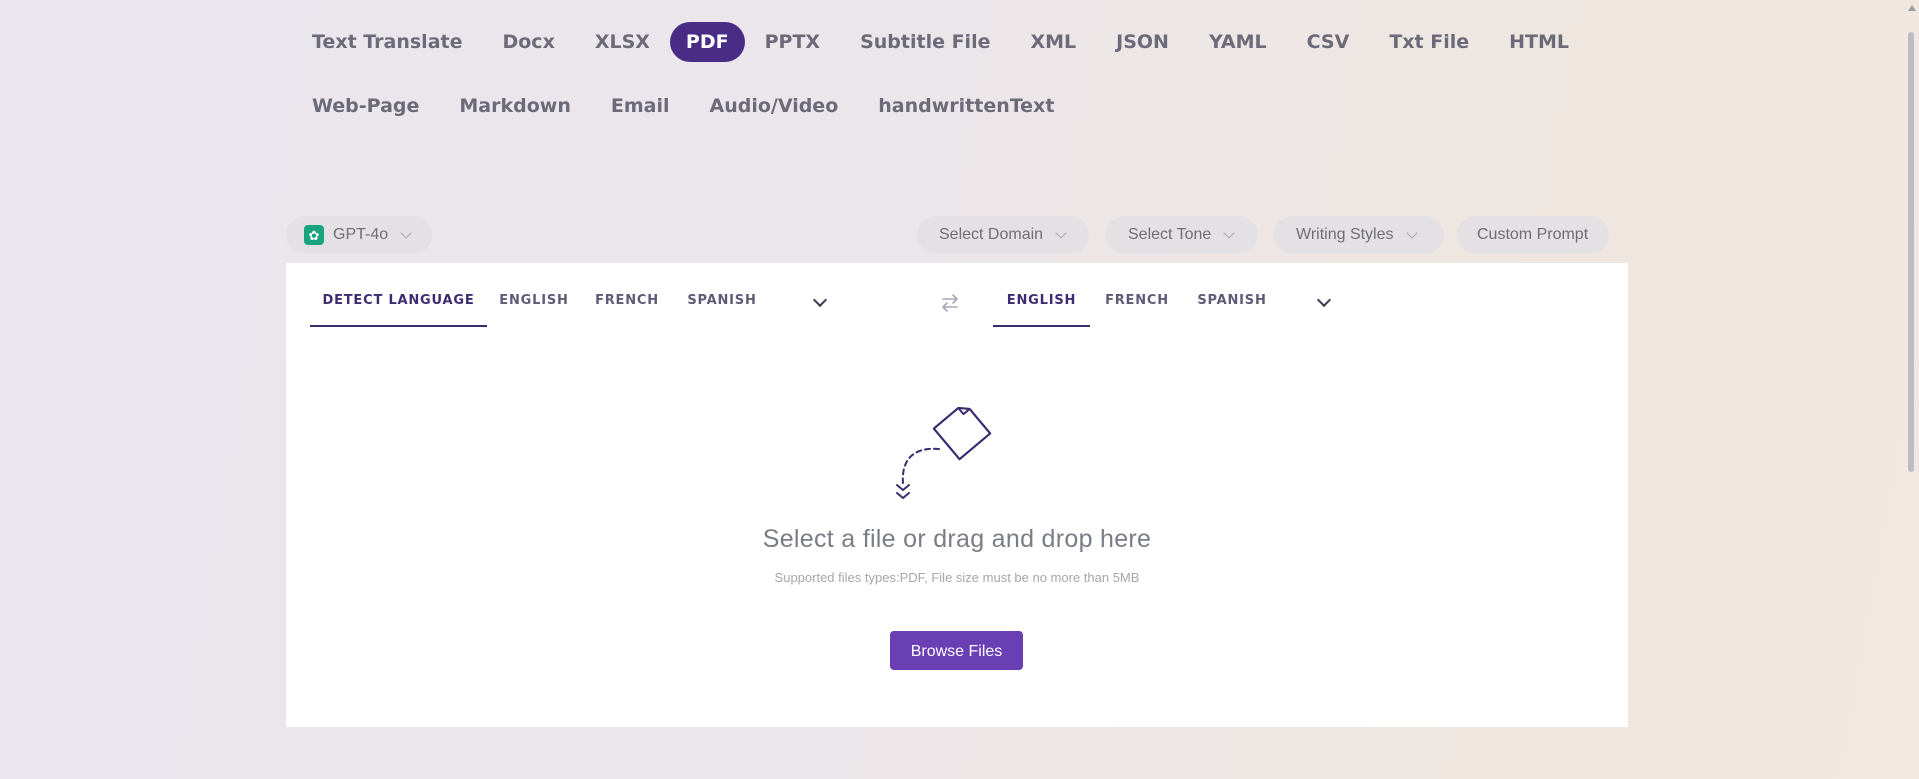 This screenshot has width=1919, height=779. I want to click on tab-text-translate: Text Translate, so click(387, 42).